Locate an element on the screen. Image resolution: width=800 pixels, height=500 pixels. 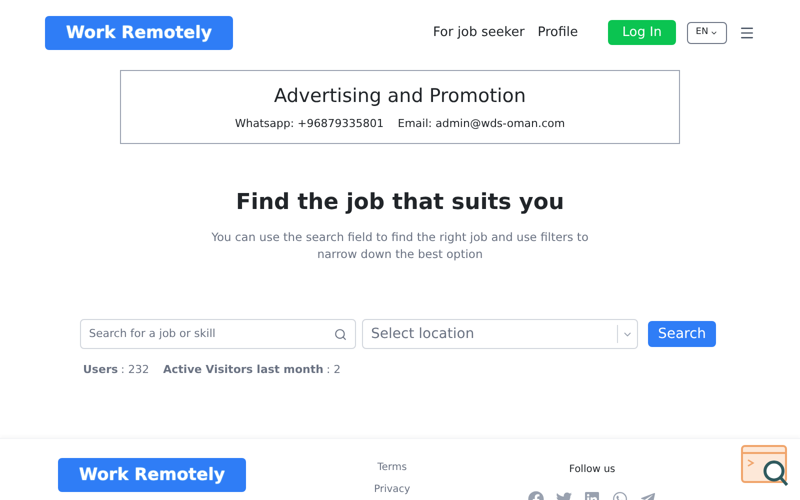
search-field: Search for a job or skill is located at coordinates (218, 334).